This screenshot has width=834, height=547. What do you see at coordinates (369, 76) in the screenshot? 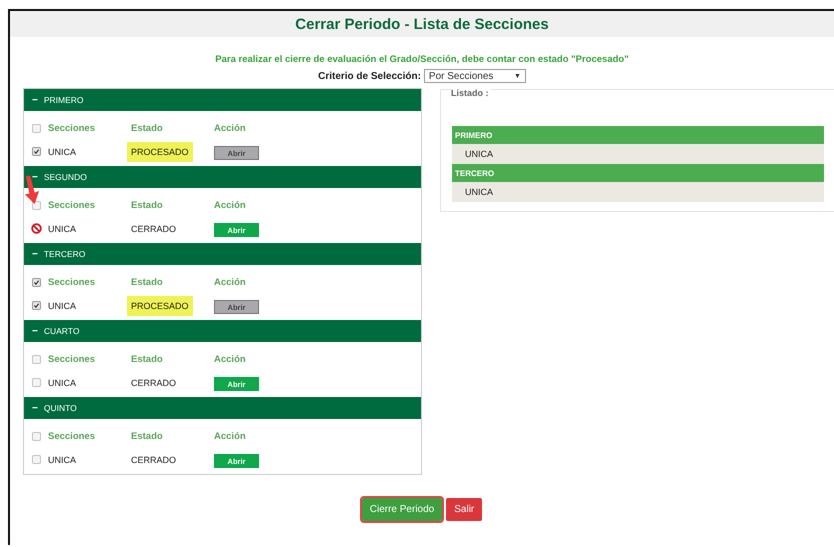
I see `criterion-label: Criterio de Selección:` at bounding box center [369, 76].